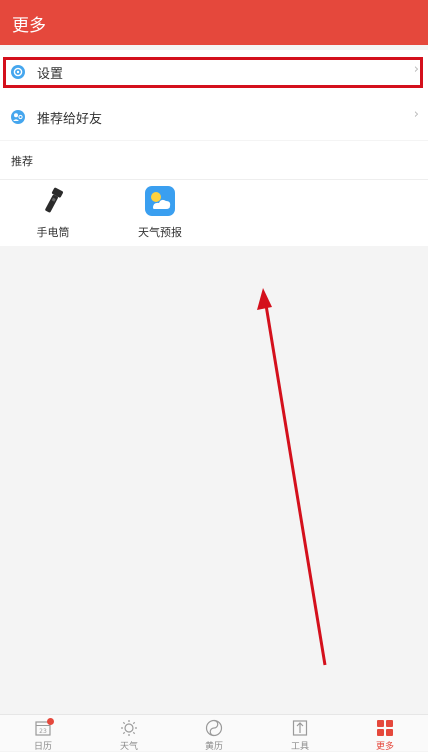  I want to click on annotation-arrow, so click(292, 477).